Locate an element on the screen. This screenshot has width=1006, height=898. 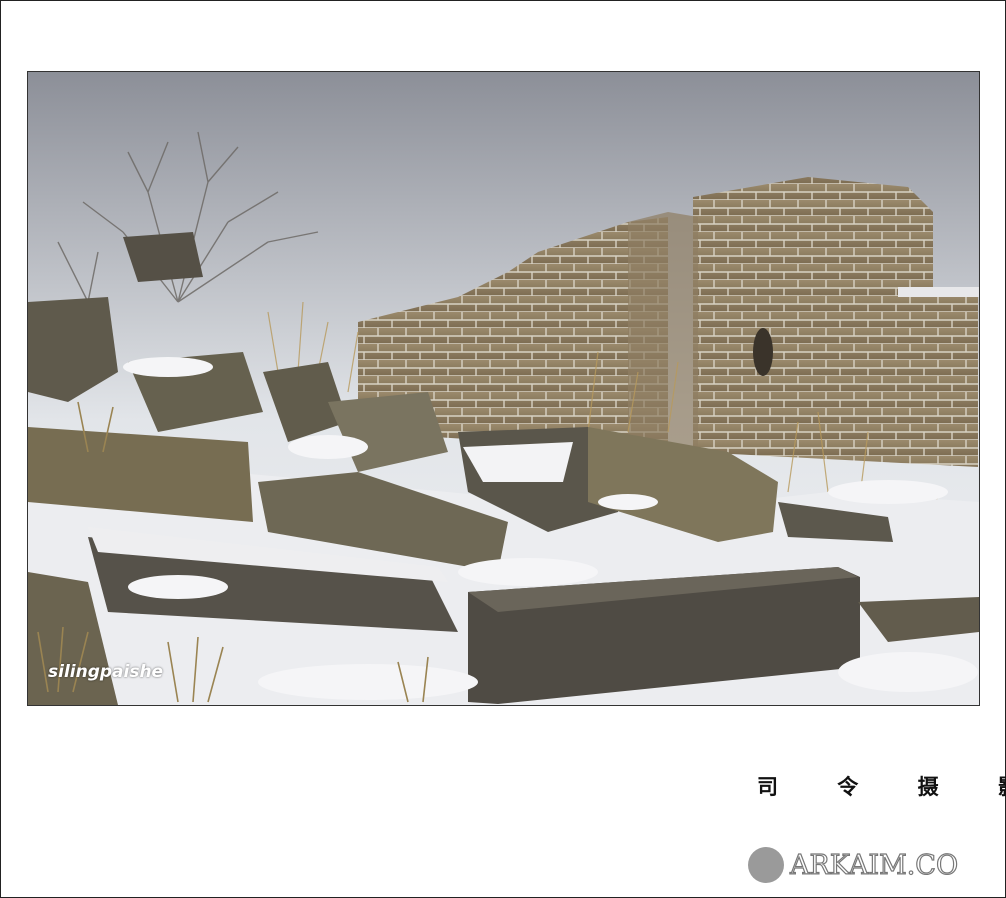
brand-text: ARKAIM.CO is located at coordinates (874, 865).